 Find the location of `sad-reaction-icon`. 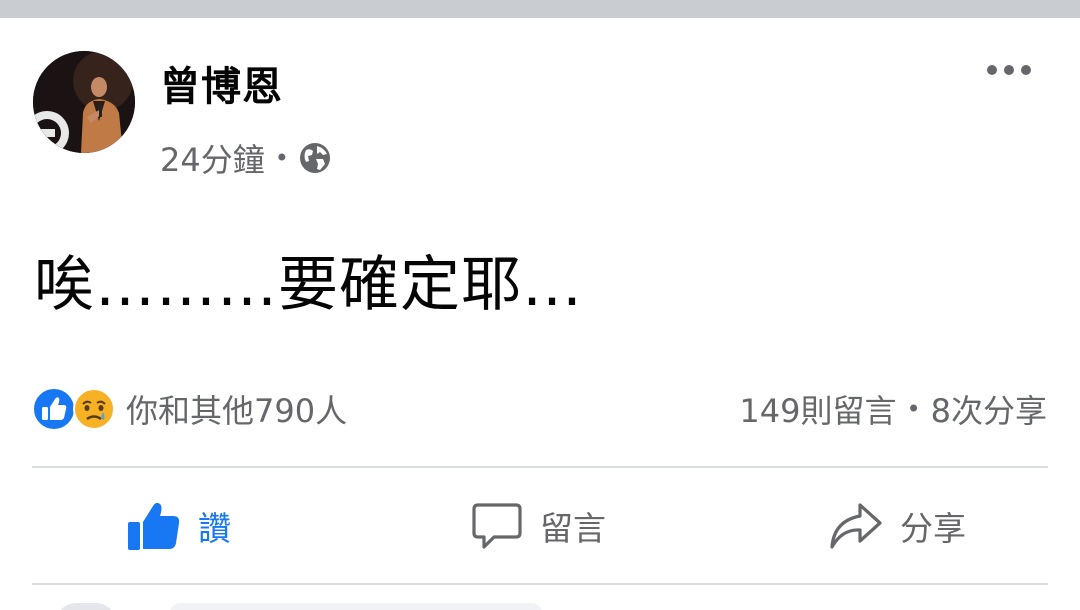

sad-reaction-icon is located at coordinates (94, 409).